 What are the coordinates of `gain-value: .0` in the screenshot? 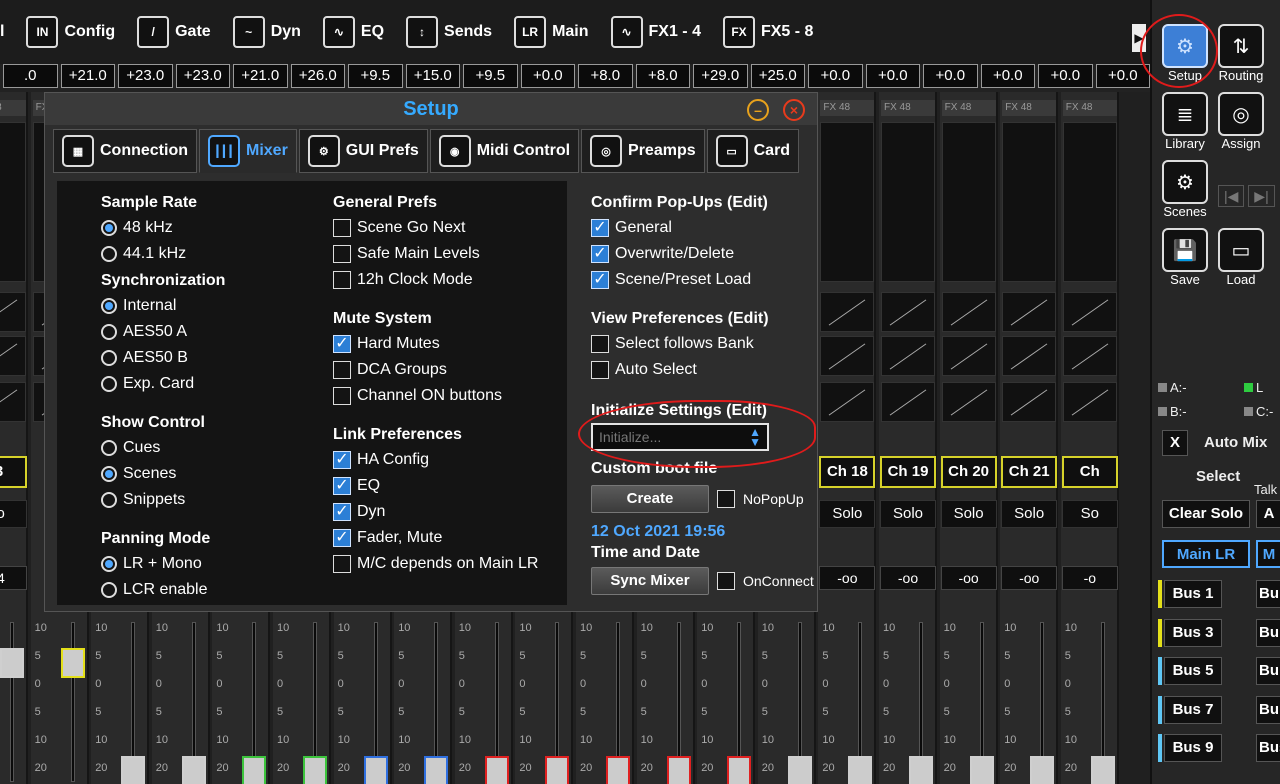 It's located at (30, 76).